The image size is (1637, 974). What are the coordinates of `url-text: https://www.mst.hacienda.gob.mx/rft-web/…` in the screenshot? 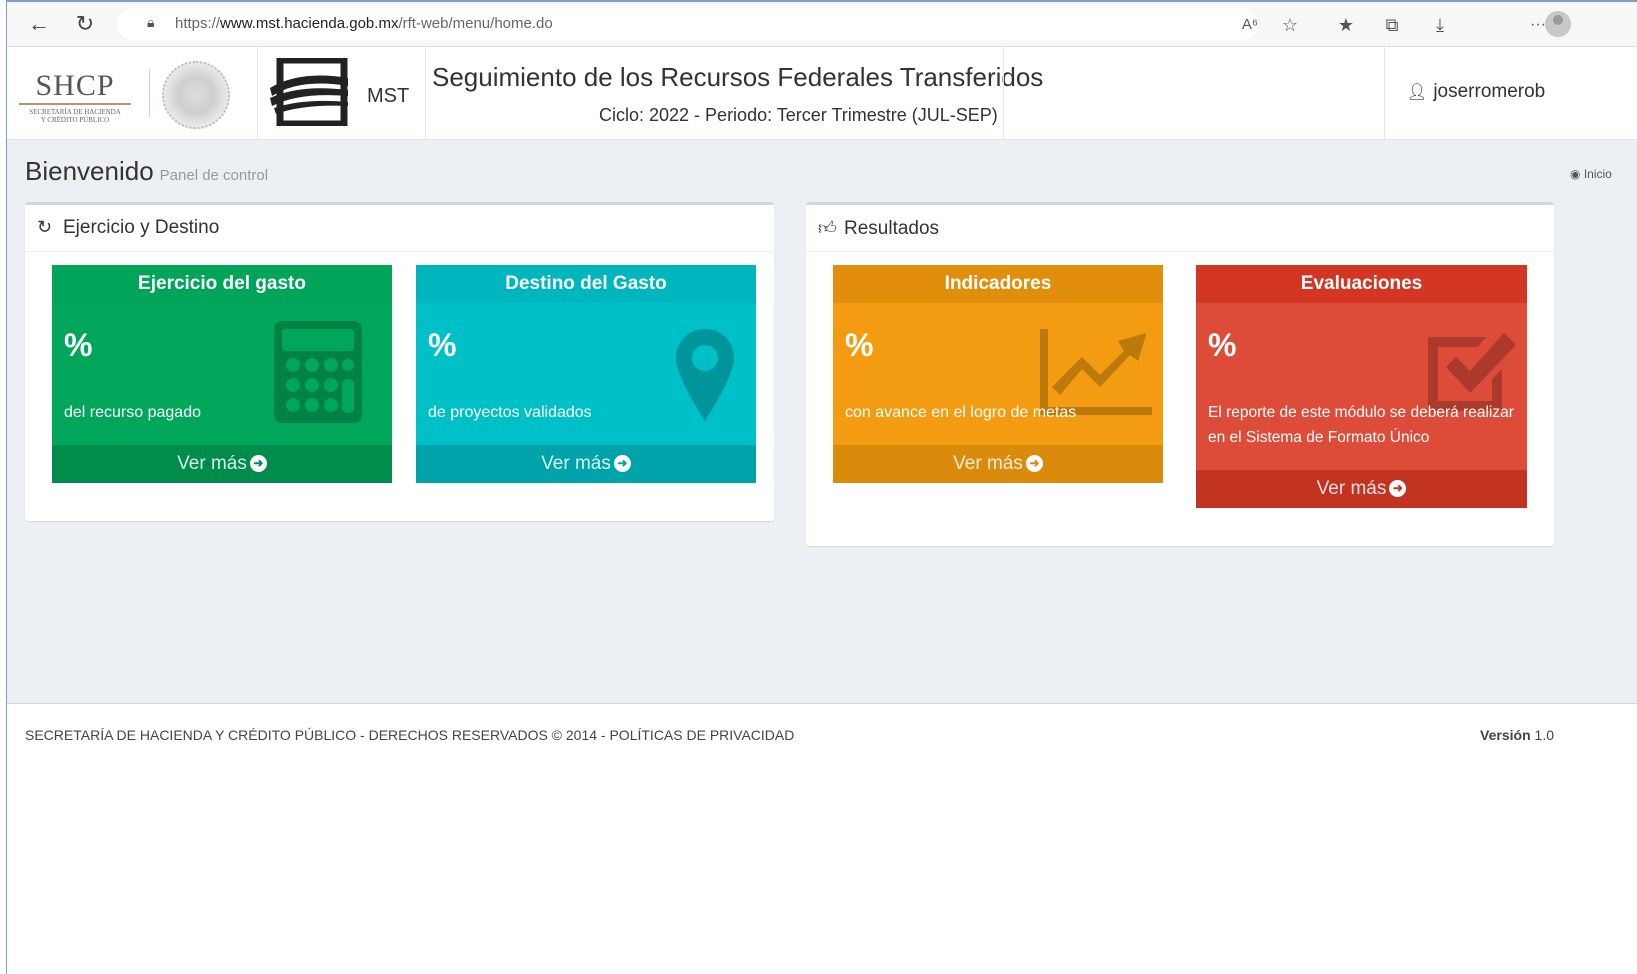 It's located at (364, 23).